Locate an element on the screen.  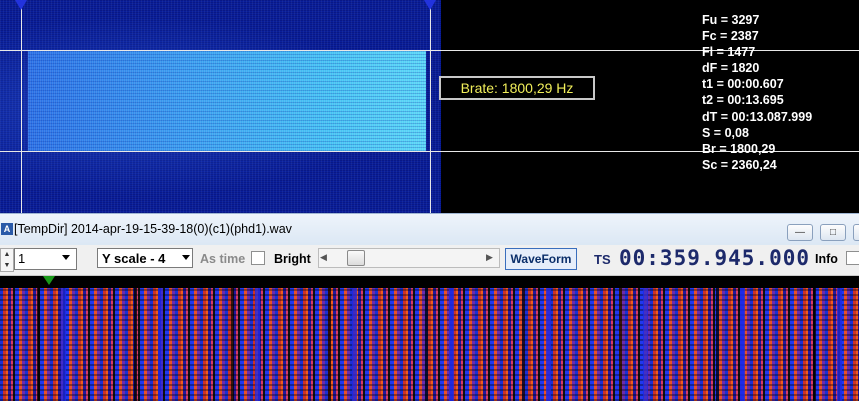
readout-br: Br = 1800,29 is located at coordinates (739, 148).